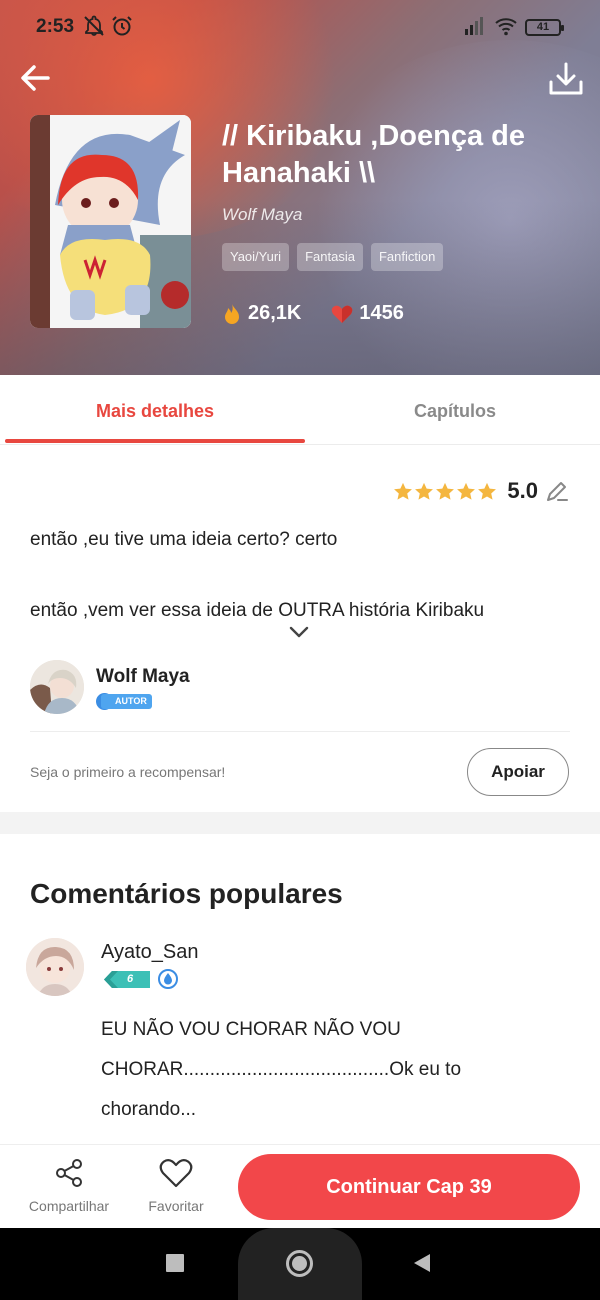 The height and width of the screenshot is (1300, 600). What do you see at coordinates (300, 823) in the screenshot?
I see `section-separator` at bounding box center [300, 823].